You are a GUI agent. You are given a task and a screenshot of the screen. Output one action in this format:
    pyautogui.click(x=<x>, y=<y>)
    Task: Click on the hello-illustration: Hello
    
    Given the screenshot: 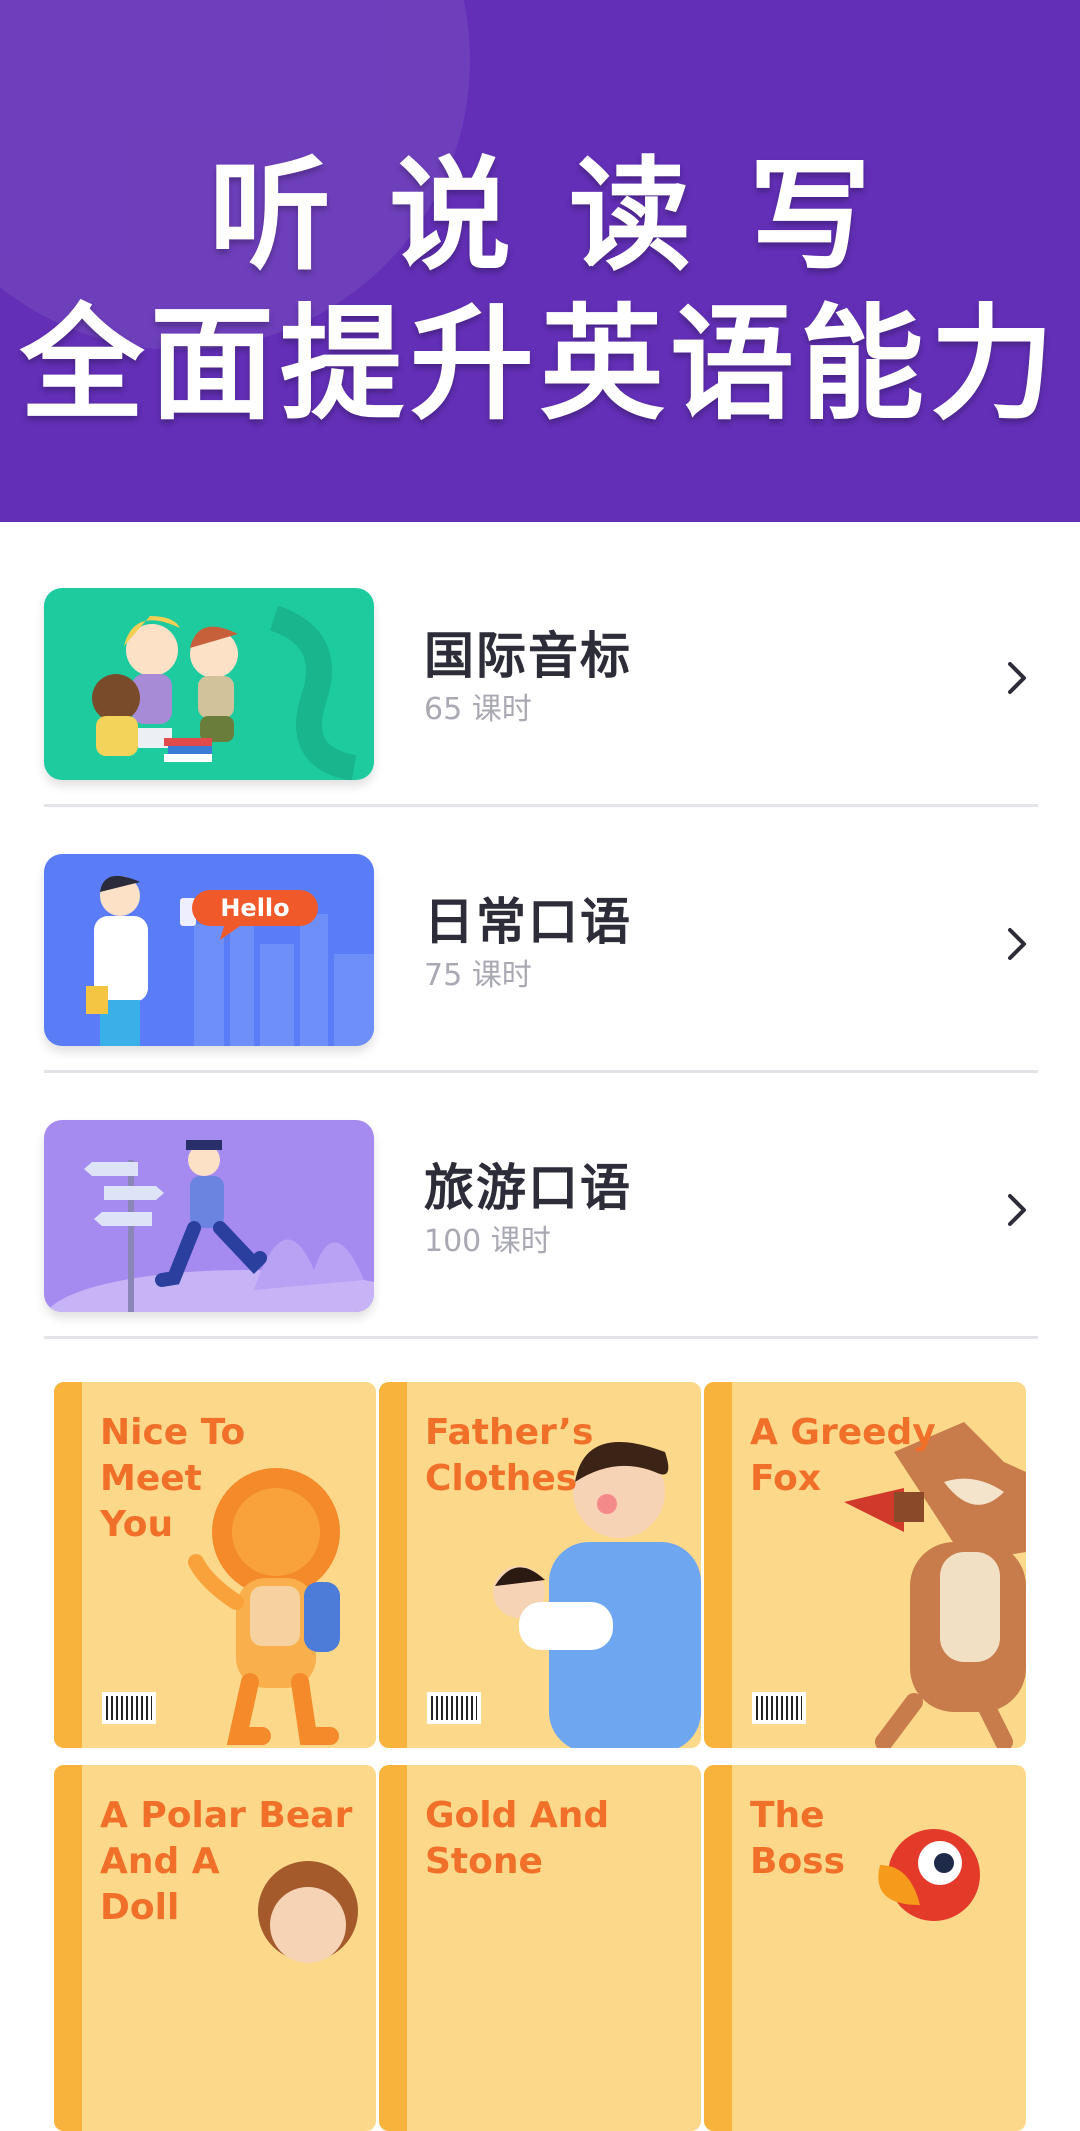 What is the action you would take?
    pyautogui.click(x=230, y=960)
    